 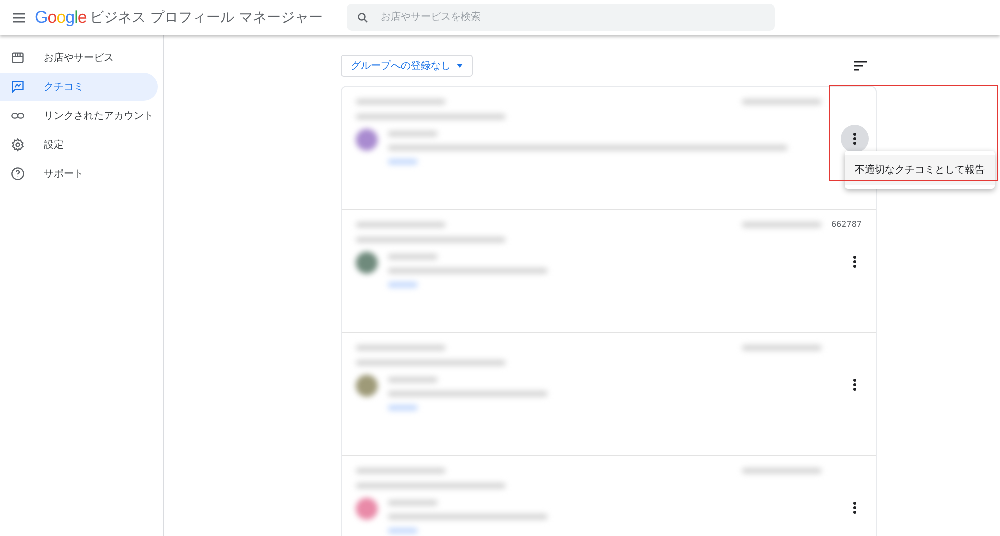 What do you see at coordinates (362, 18) in the screenshot?
I see `search-icon` at bounding box center [362, 18].